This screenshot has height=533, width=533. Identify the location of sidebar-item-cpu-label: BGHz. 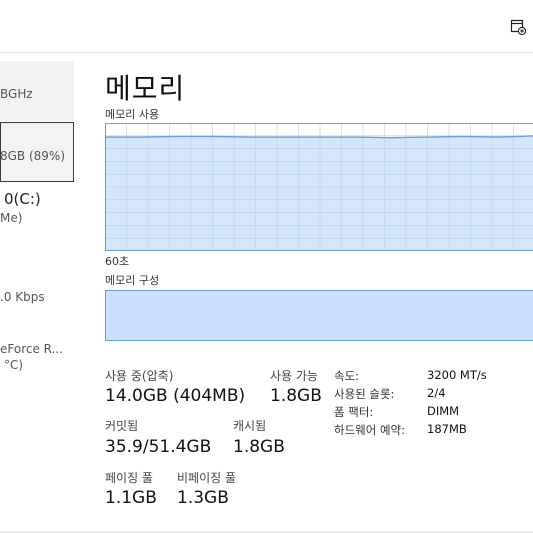
(16, 94).